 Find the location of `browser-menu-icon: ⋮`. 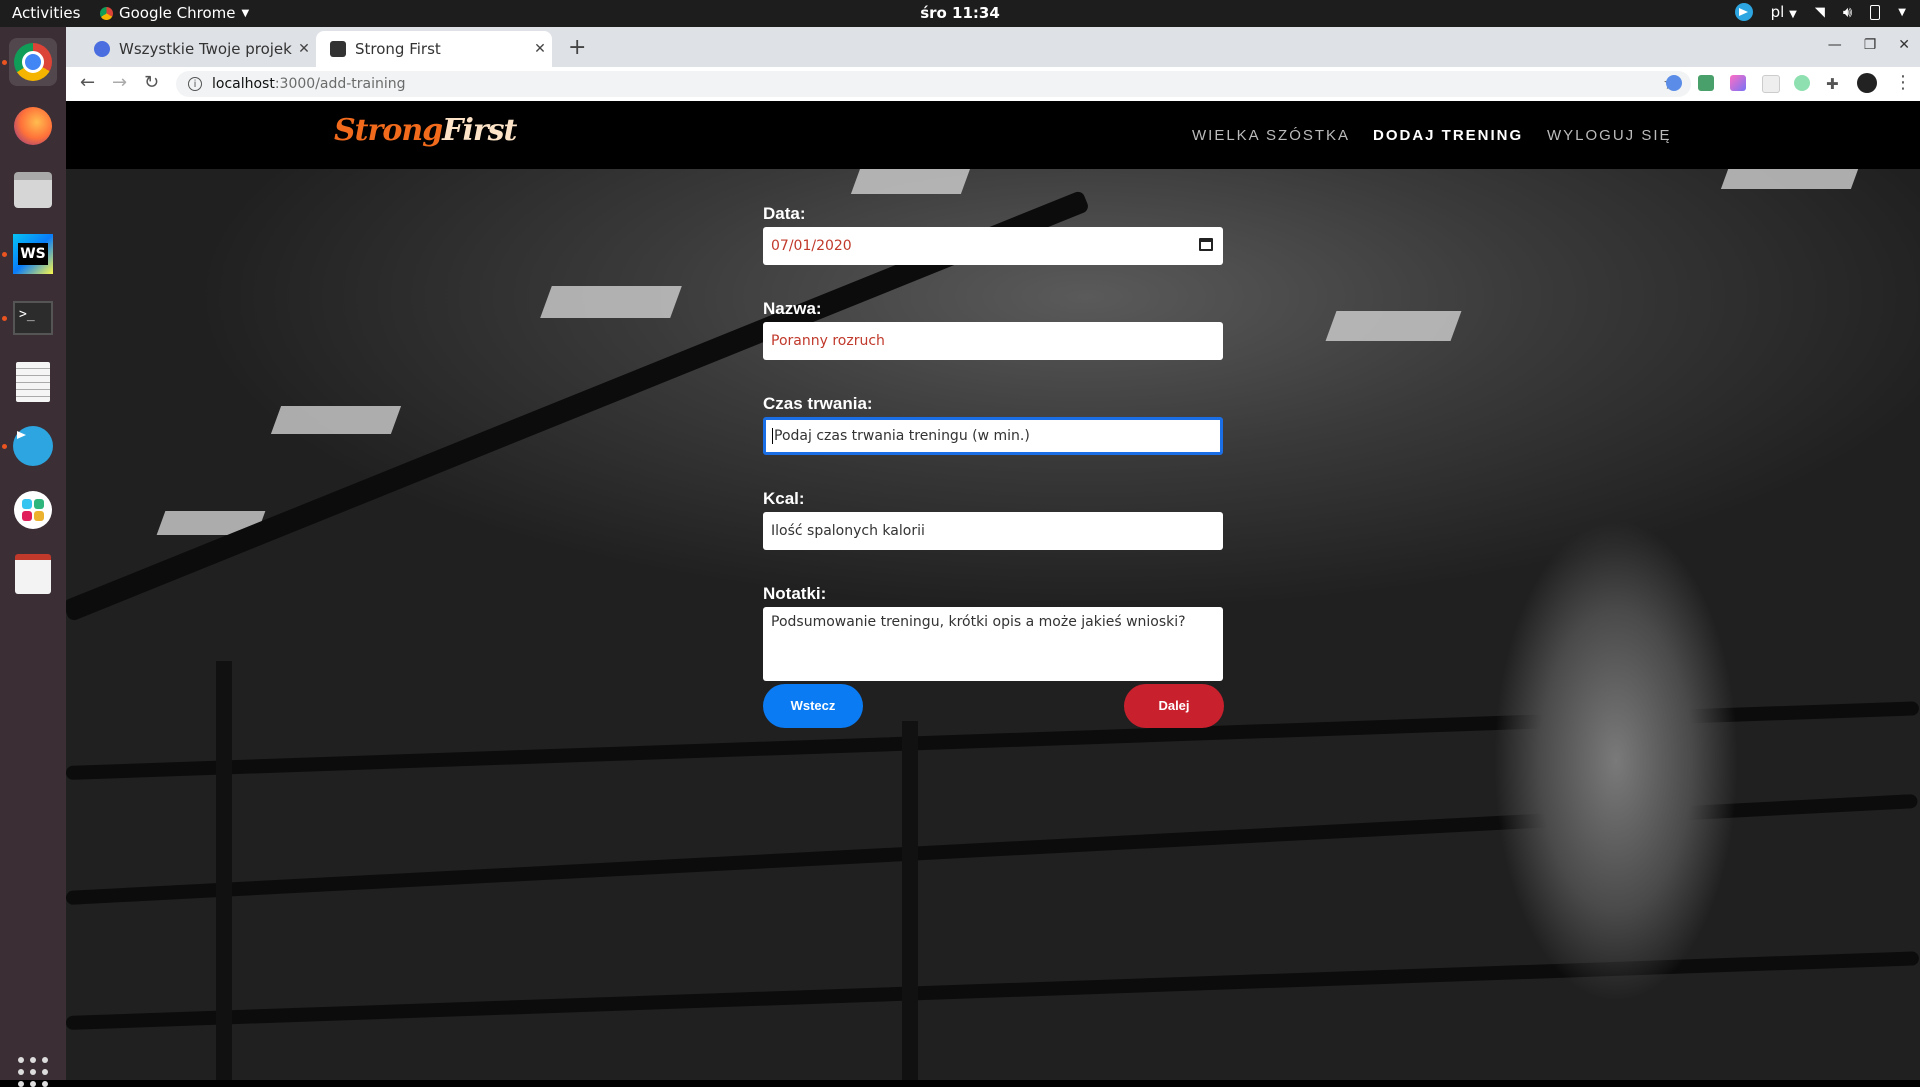

browser-menu-icon: ⋮ is located at coordinates (1903, 82).